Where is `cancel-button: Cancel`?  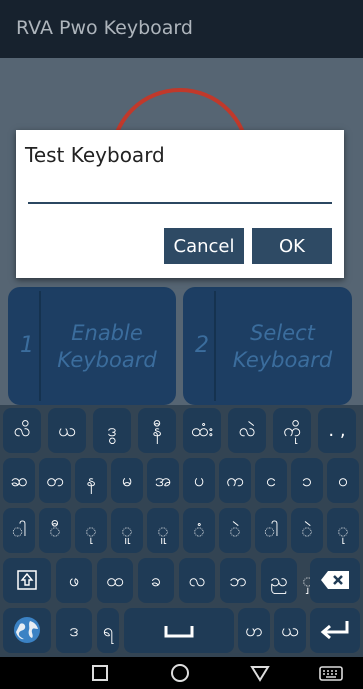 cancel-button: Cancel is located at coordinates (204, 246).